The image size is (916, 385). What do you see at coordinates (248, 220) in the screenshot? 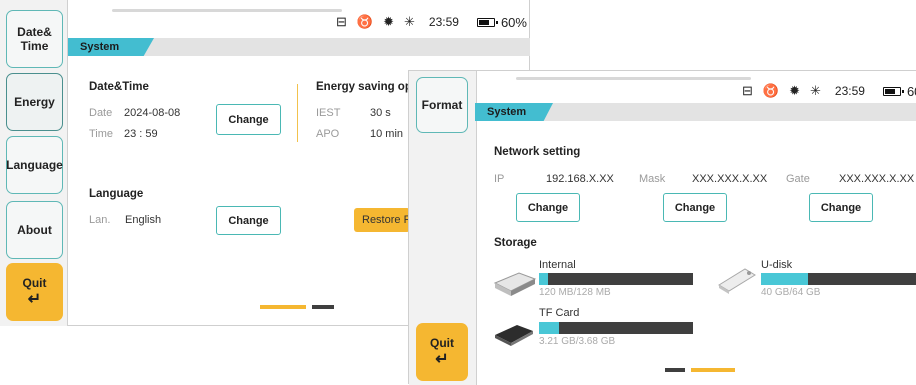
I see `language-change-button: Change` at bounding box center [248, 220].